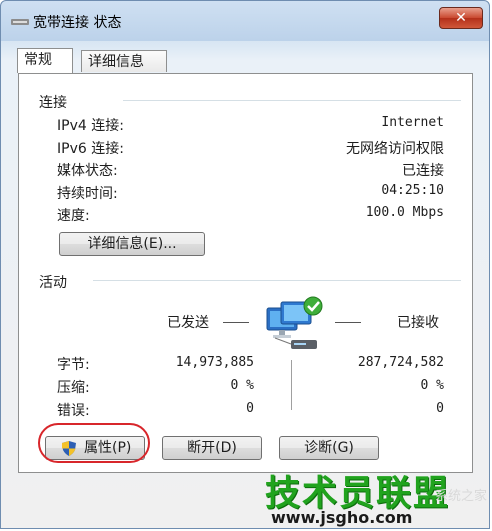 The image size is (492, 531). I want to click on disconnect-button: 断开(D), so click(212, 448).